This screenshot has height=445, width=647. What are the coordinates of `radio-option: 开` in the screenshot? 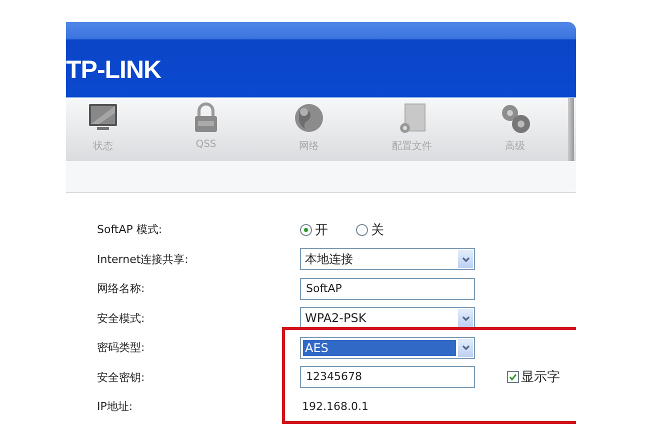 It's located at (314, 229).